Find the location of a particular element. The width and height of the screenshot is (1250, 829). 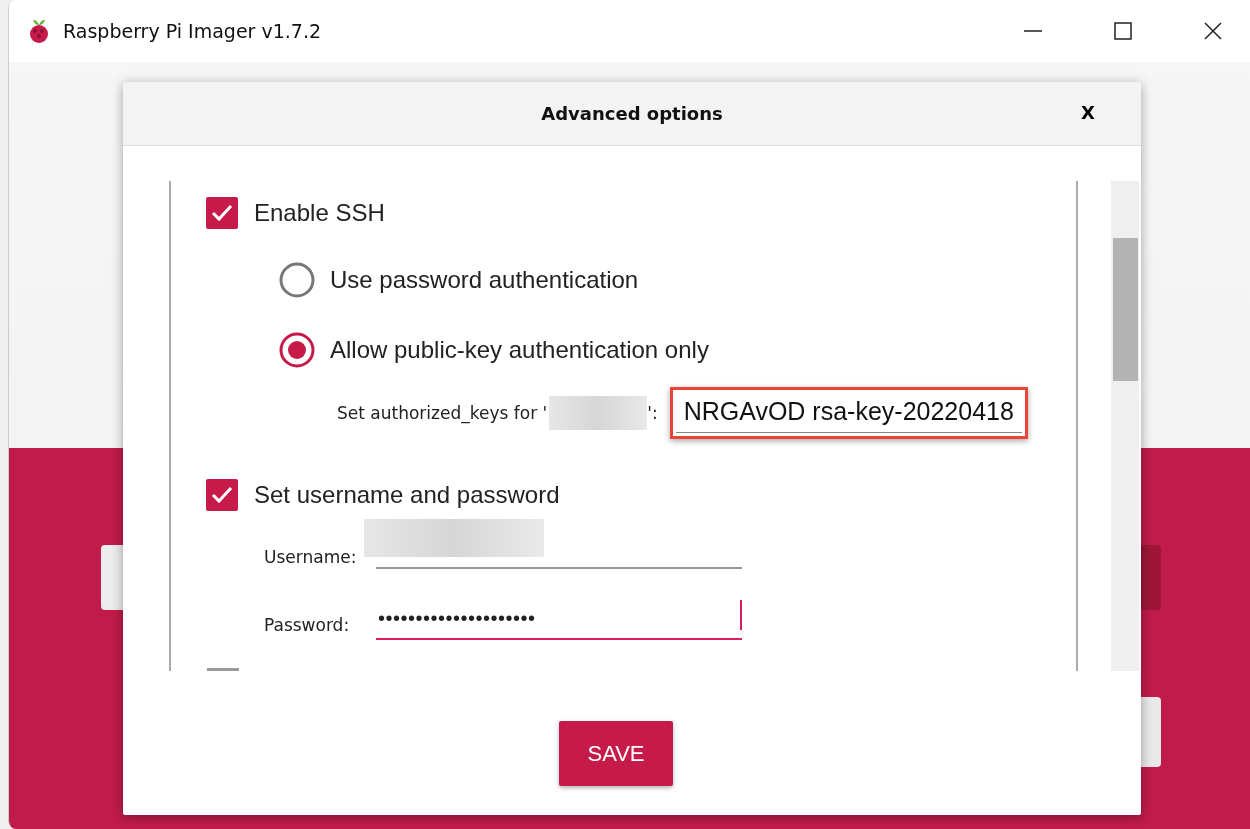

checkbox-label: Enable SSH is located at coordinates (319, 213).